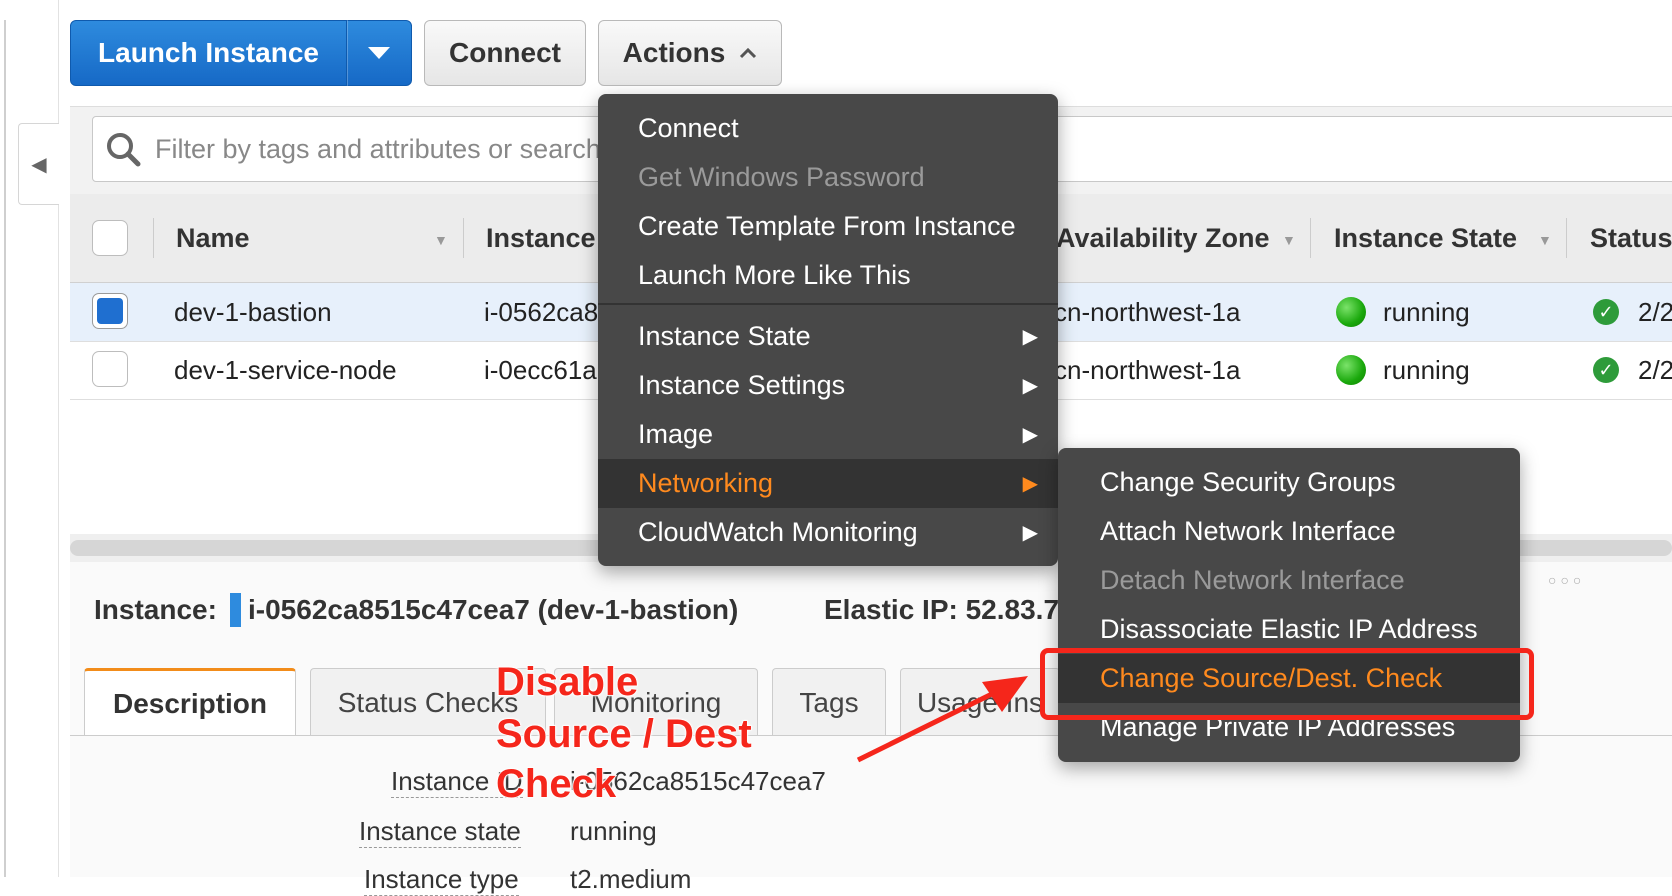 The width and height of the screenshot is (1672, 896). What do you see at coordinates (110, 238) in the screenshot?
I see `select-all-checkbox` at bounding box center [110, 238].